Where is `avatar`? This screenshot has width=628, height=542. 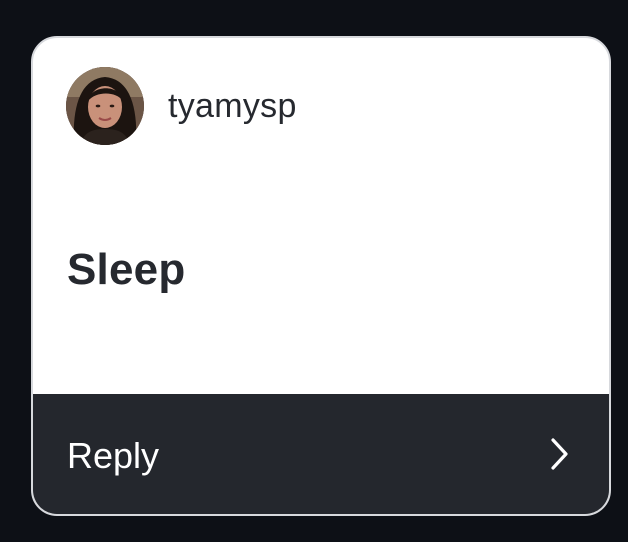
avatar is located at coordinates (105, 106).